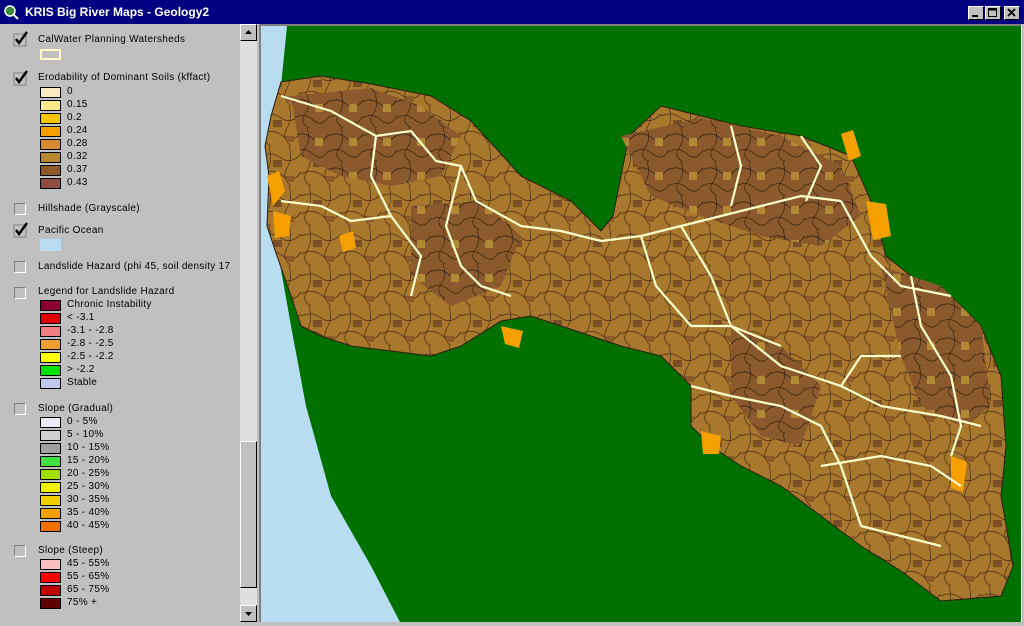 Image resolution: width=1024 pixels, height=626 pixels. Describe the element at coordinates (90, 356) in the screenshot. I see `legend-label: -2.5 - -2.2` at that location.